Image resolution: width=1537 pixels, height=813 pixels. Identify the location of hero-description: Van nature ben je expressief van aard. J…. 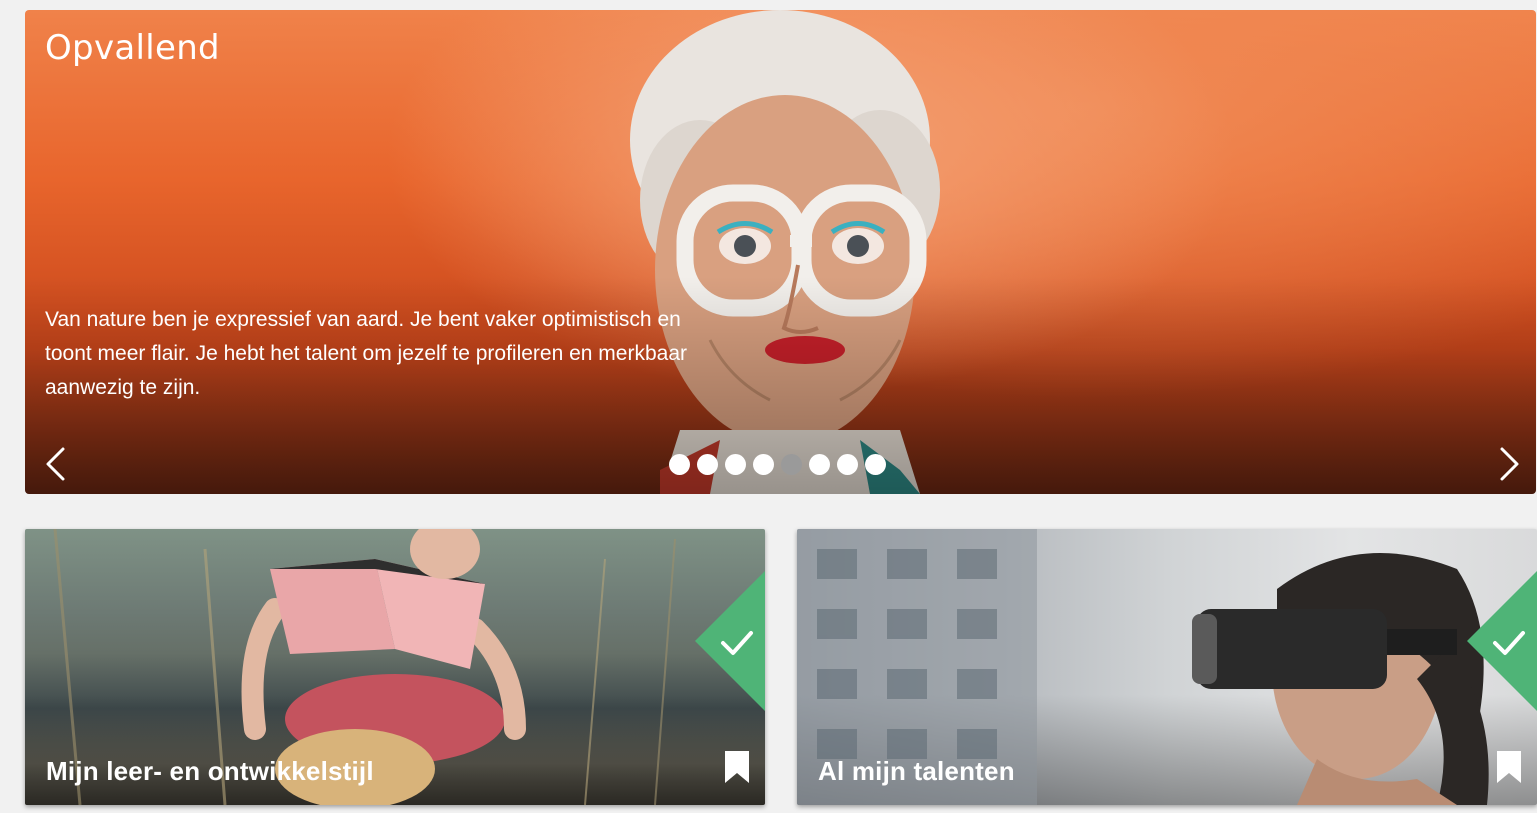
(366, 353).